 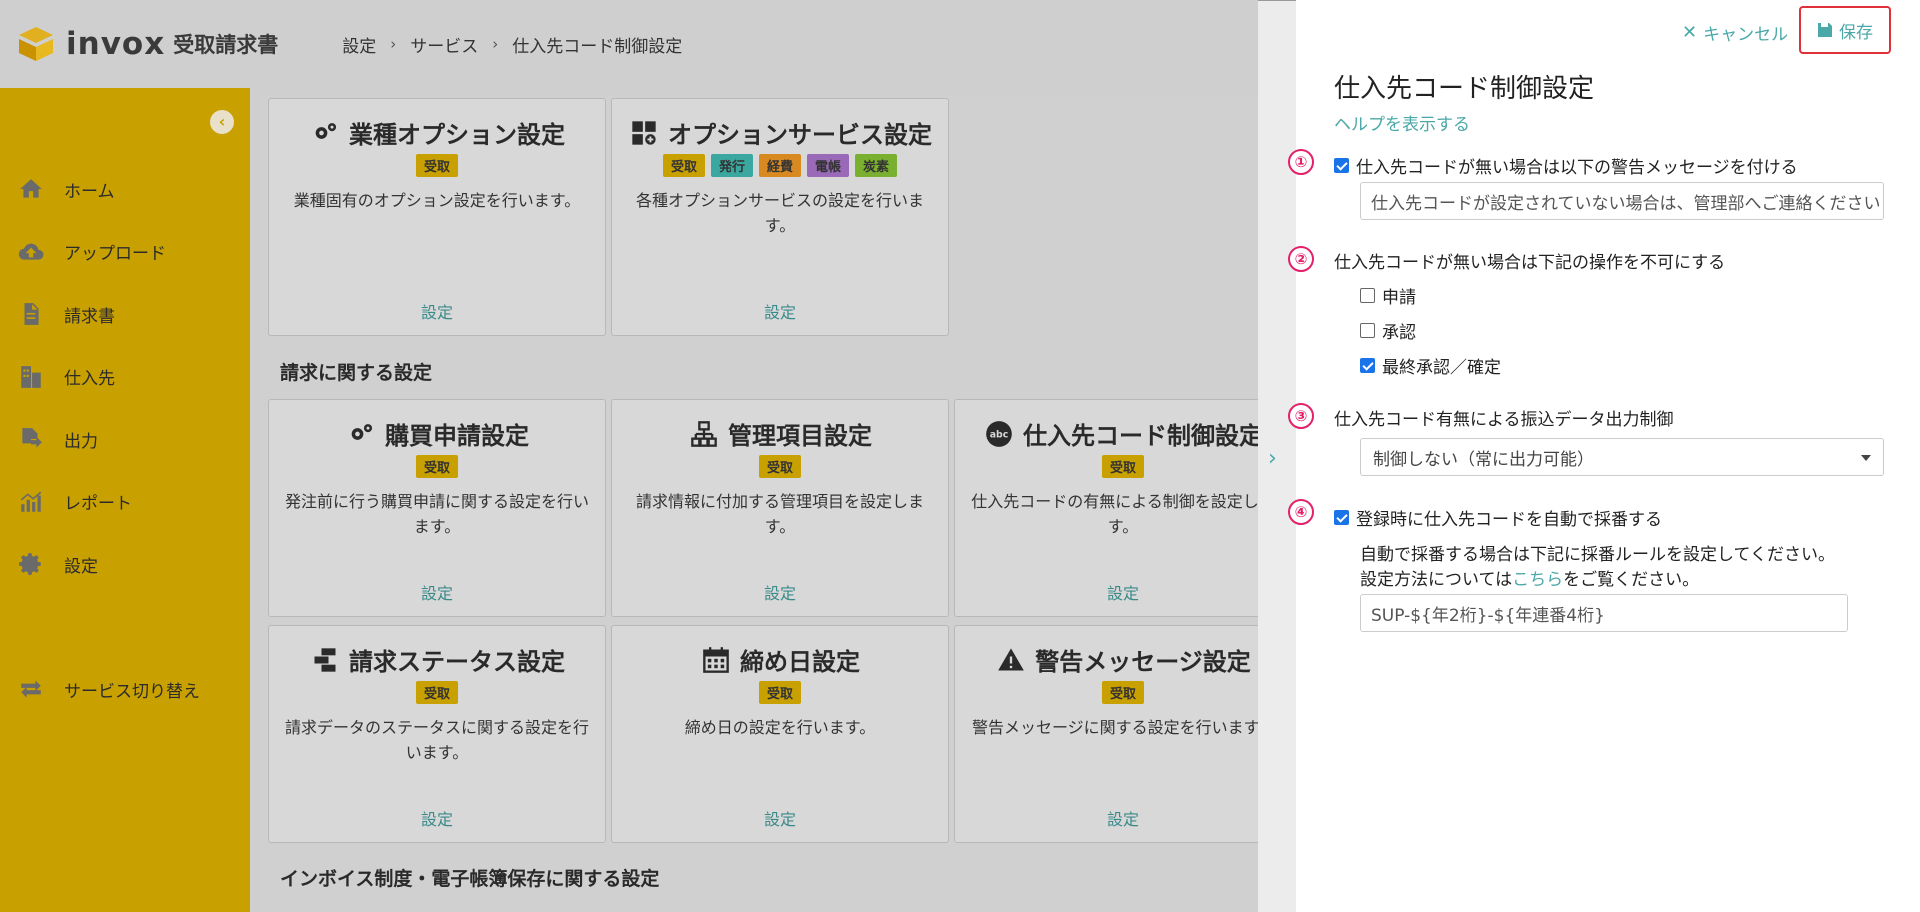 I want to click on card-title: 締め日設定, so click(x=780, y=659).